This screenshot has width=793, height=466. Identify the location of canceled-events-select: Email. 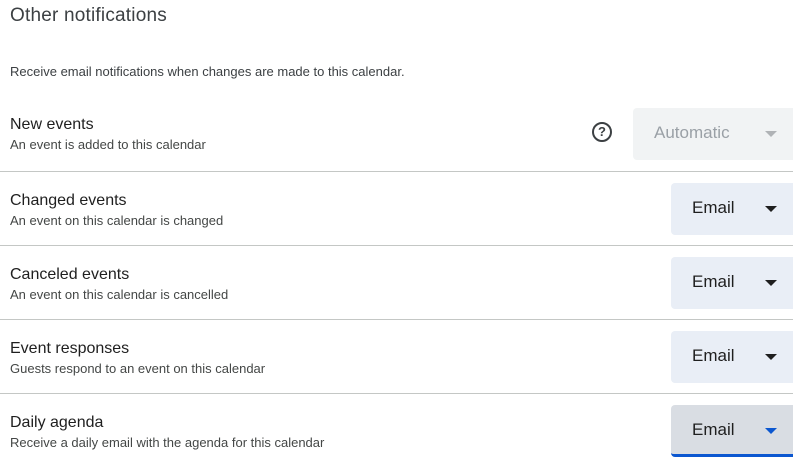
(732, 283).